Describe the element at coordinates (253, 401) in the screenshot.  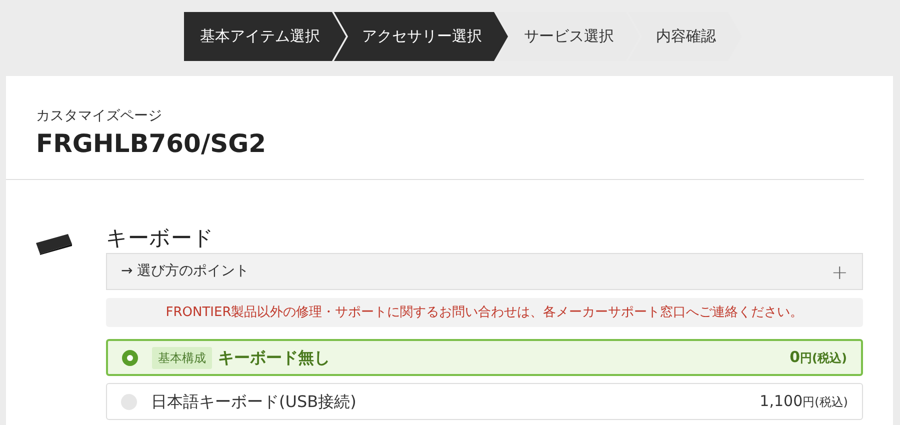
I see `option-label: 日本語キーボード(USB接続)` at that location.